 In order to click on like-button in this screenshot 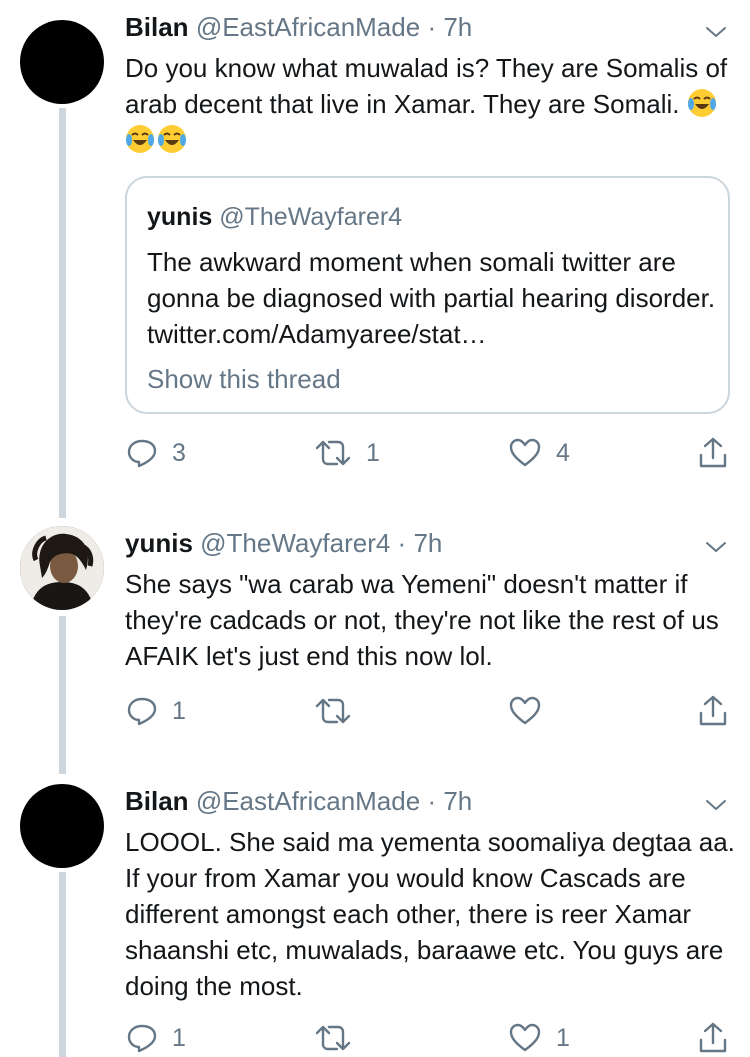, I will do `click(532, 711)`.